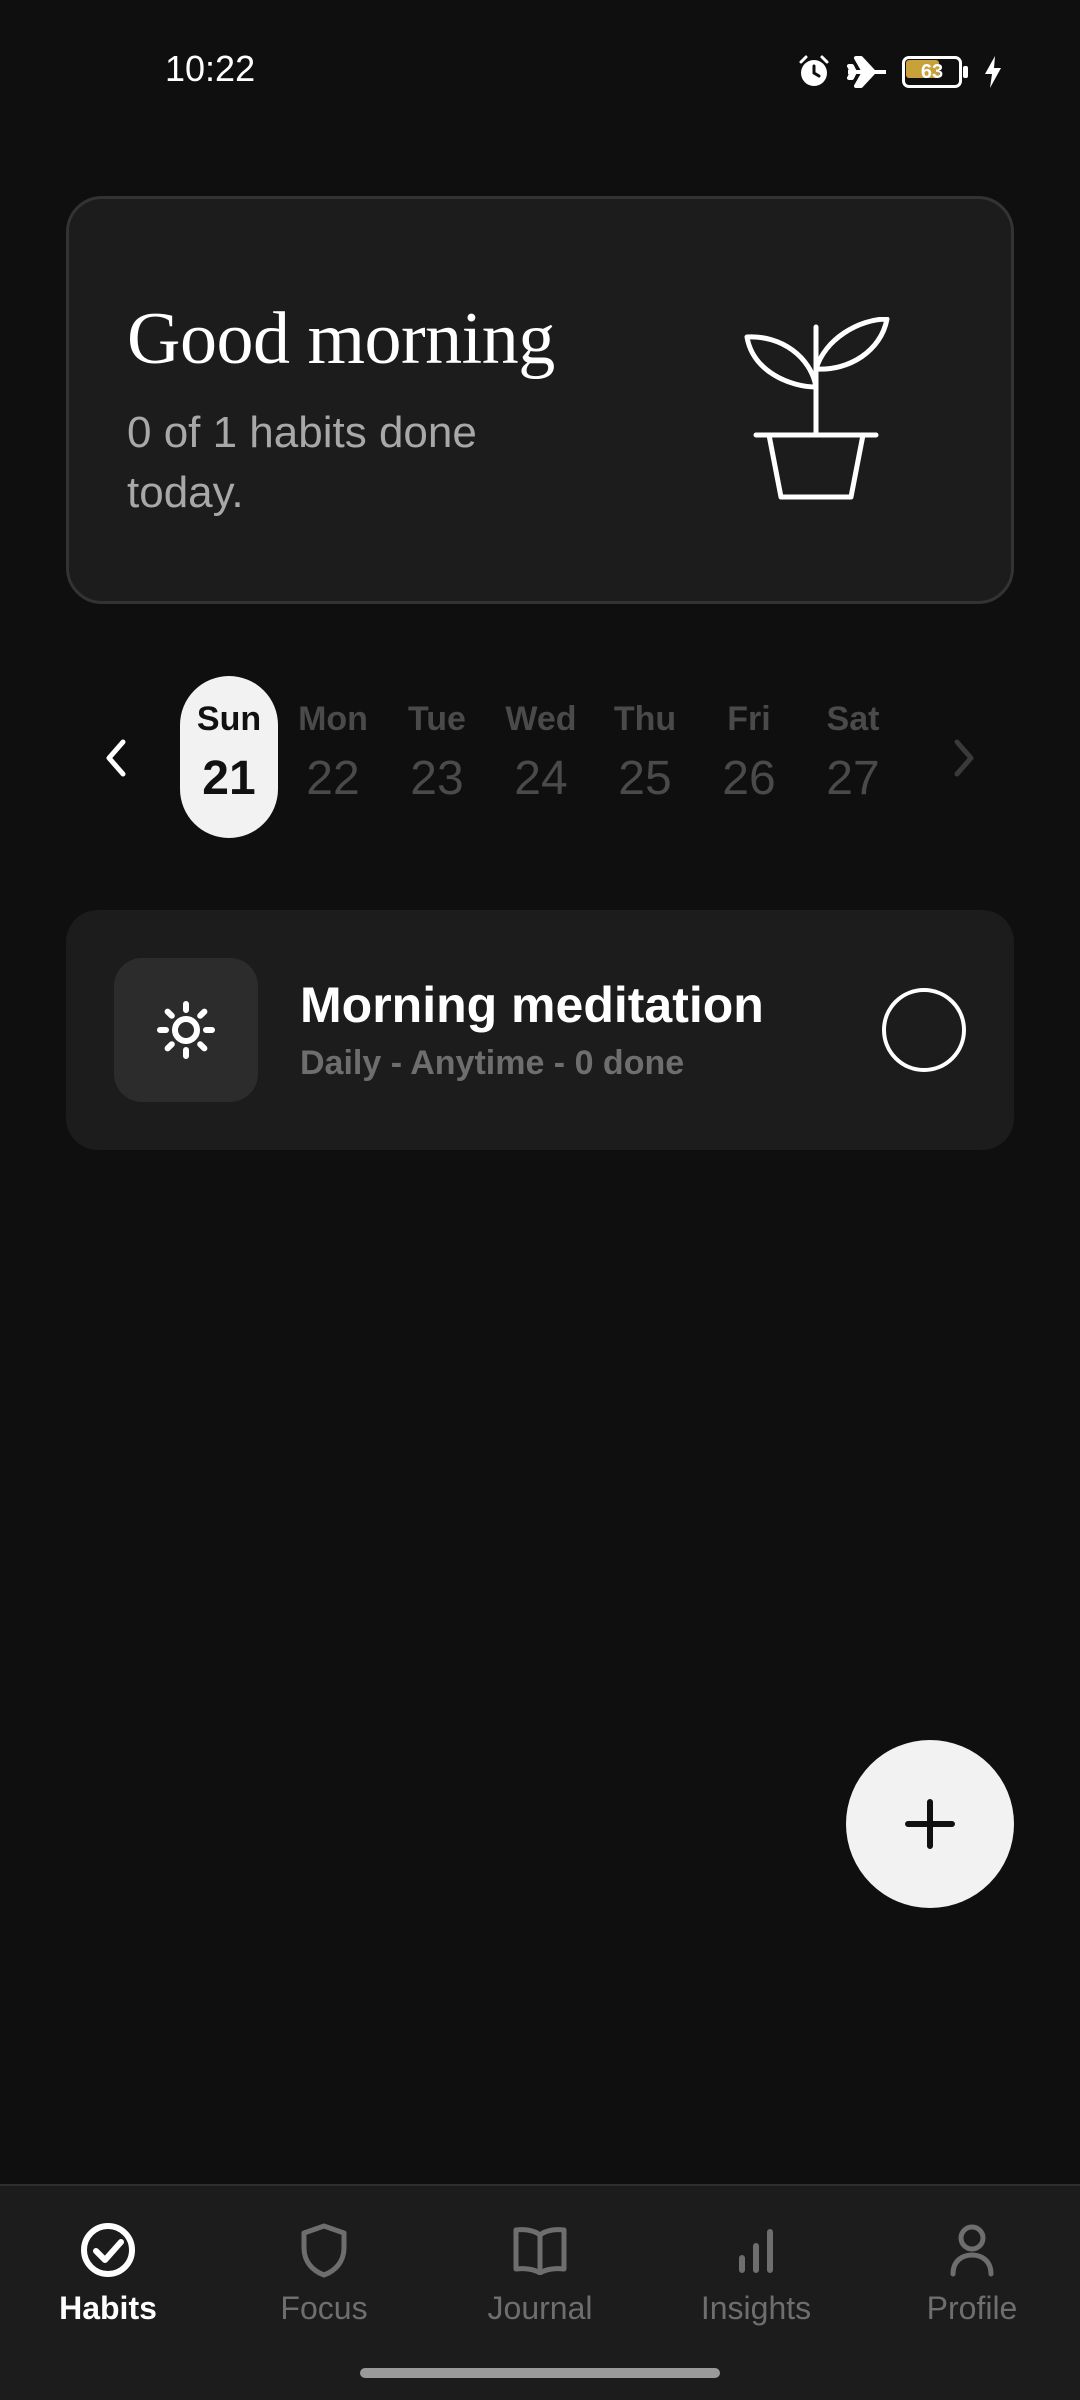 Image resolution: width=1080 pixels, height=2400 pixels. I want to click on nav-item-insights: Insights, so click(756, 2278).